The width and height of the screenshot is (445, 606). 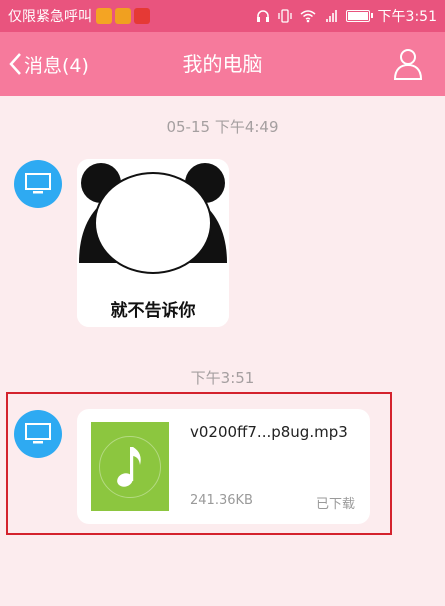 What do you see at coordinates (331, 16) in the screenshot?
I see `signal-icon` at bounding box center [331, 16].